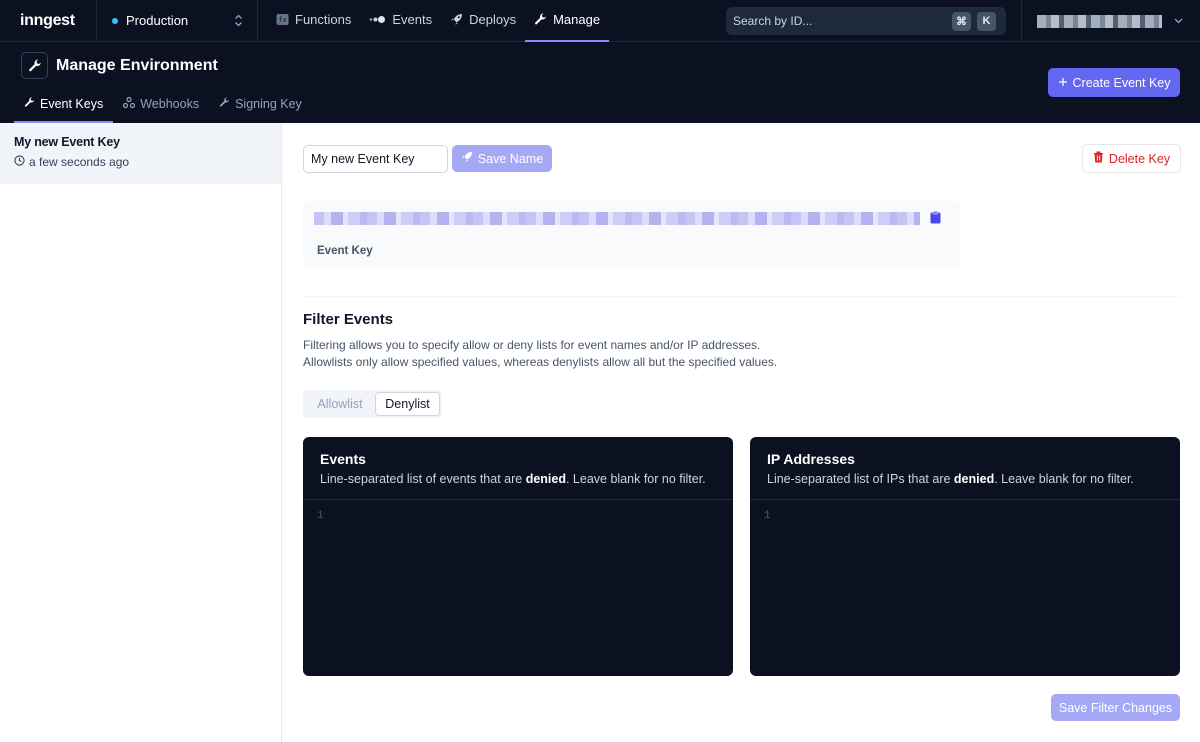 Image resolution: width=1200 pixels, height=742 pixels. Describe the element at coordinates (340, 404) in the screenshot. I see `allowlist-option: Allowlist` at that location.